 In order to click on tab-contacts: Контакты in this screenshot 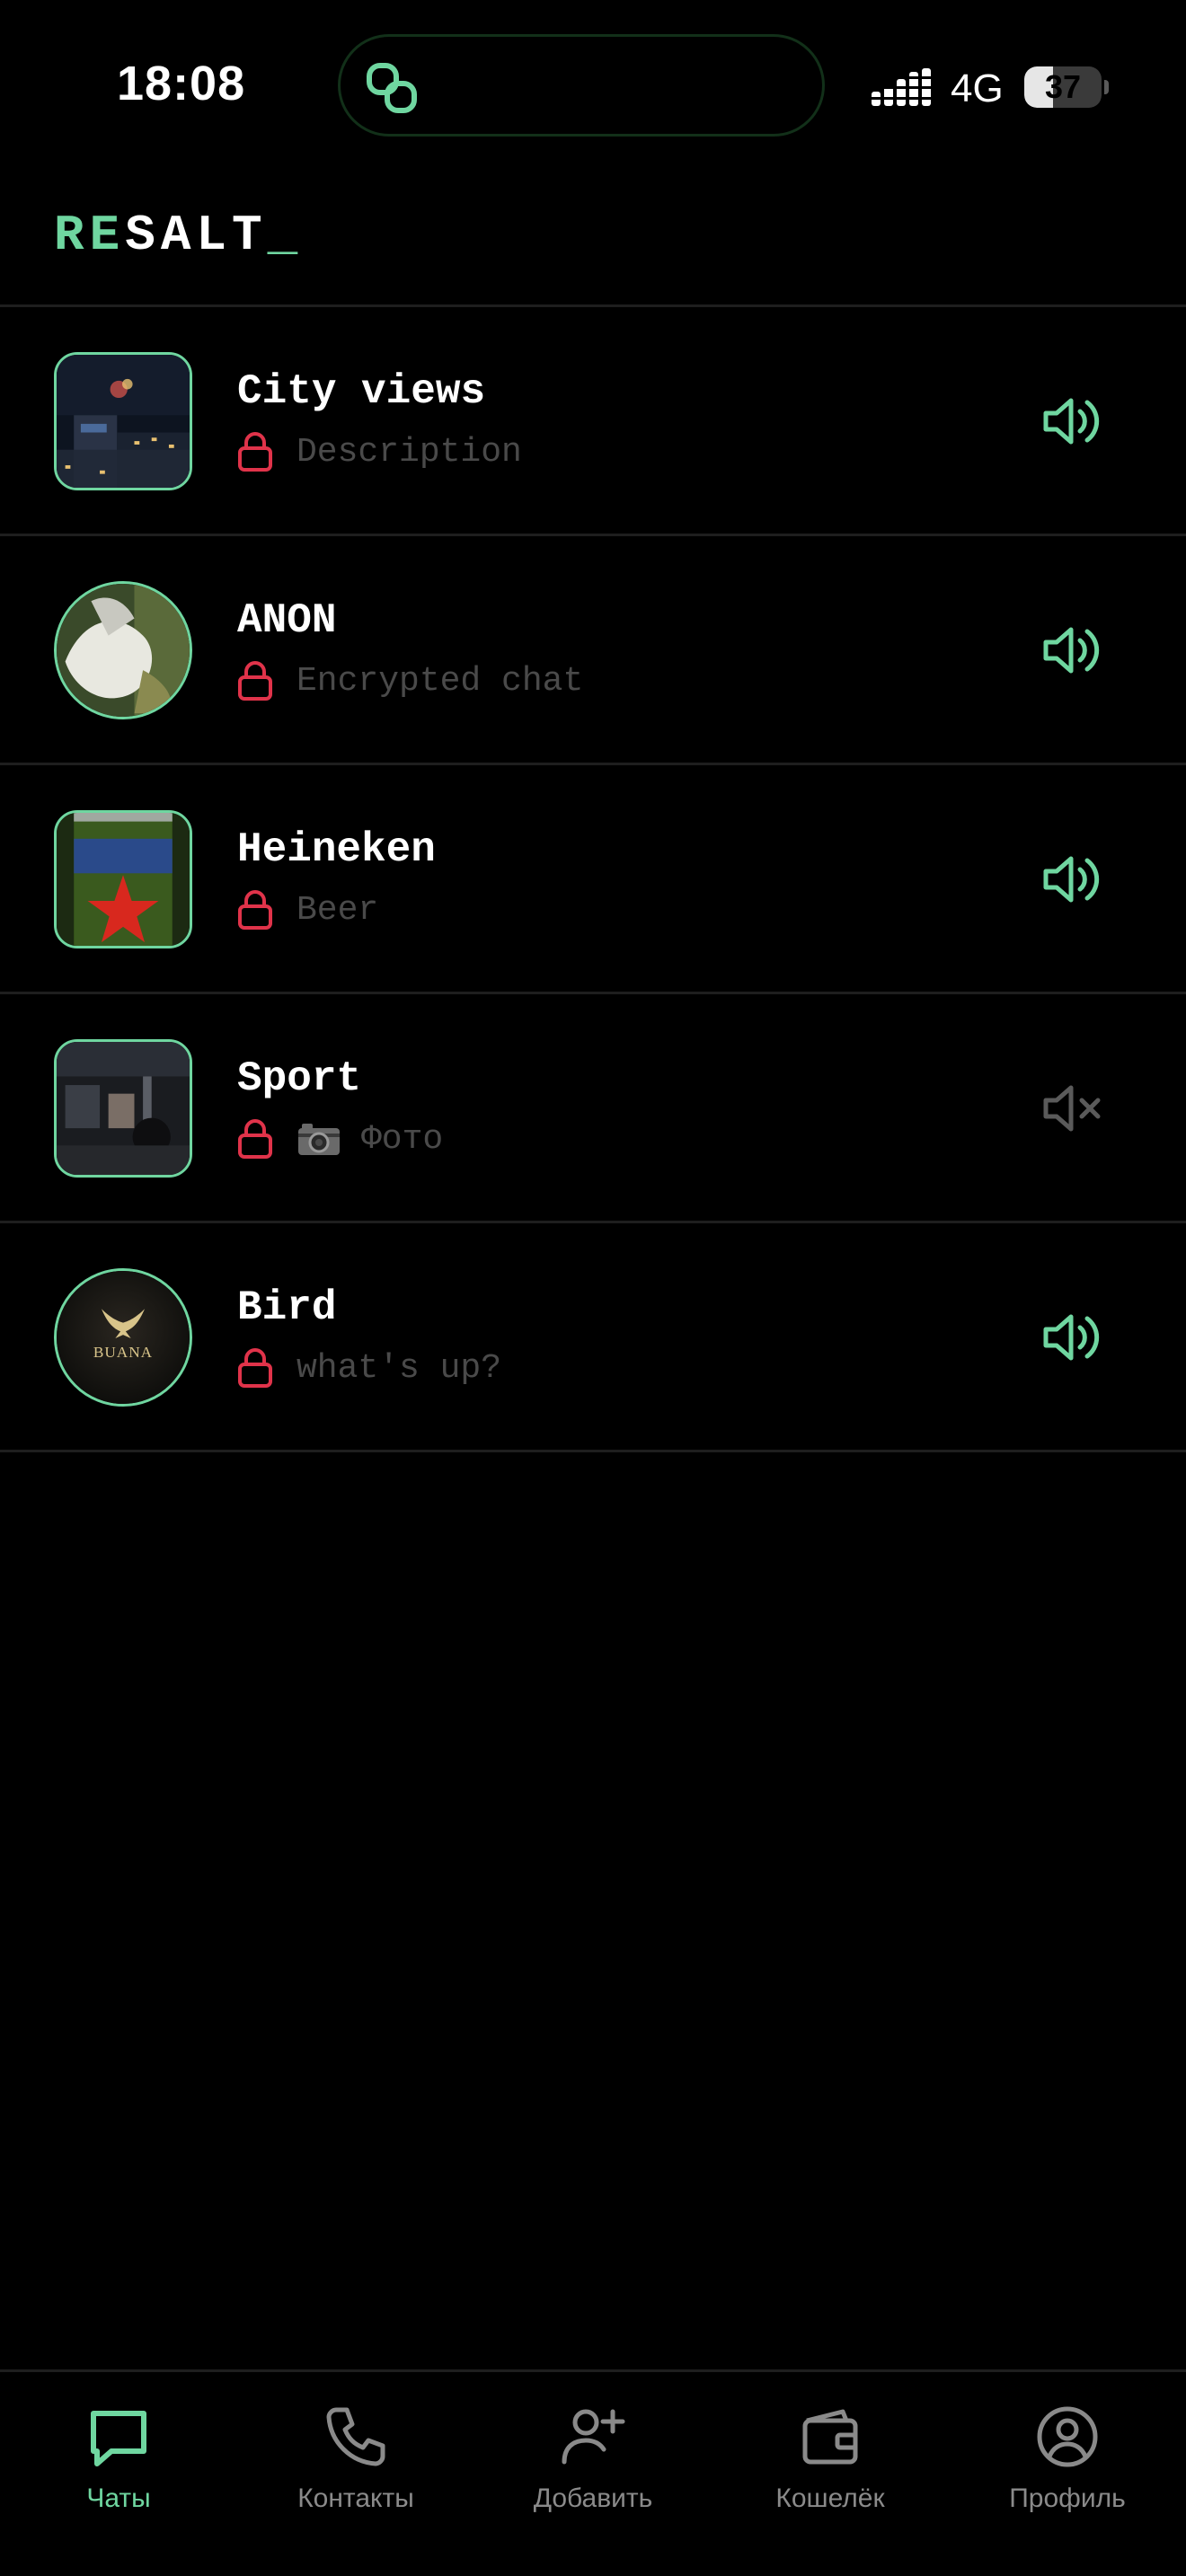, I will do `click(355, 2465)`.